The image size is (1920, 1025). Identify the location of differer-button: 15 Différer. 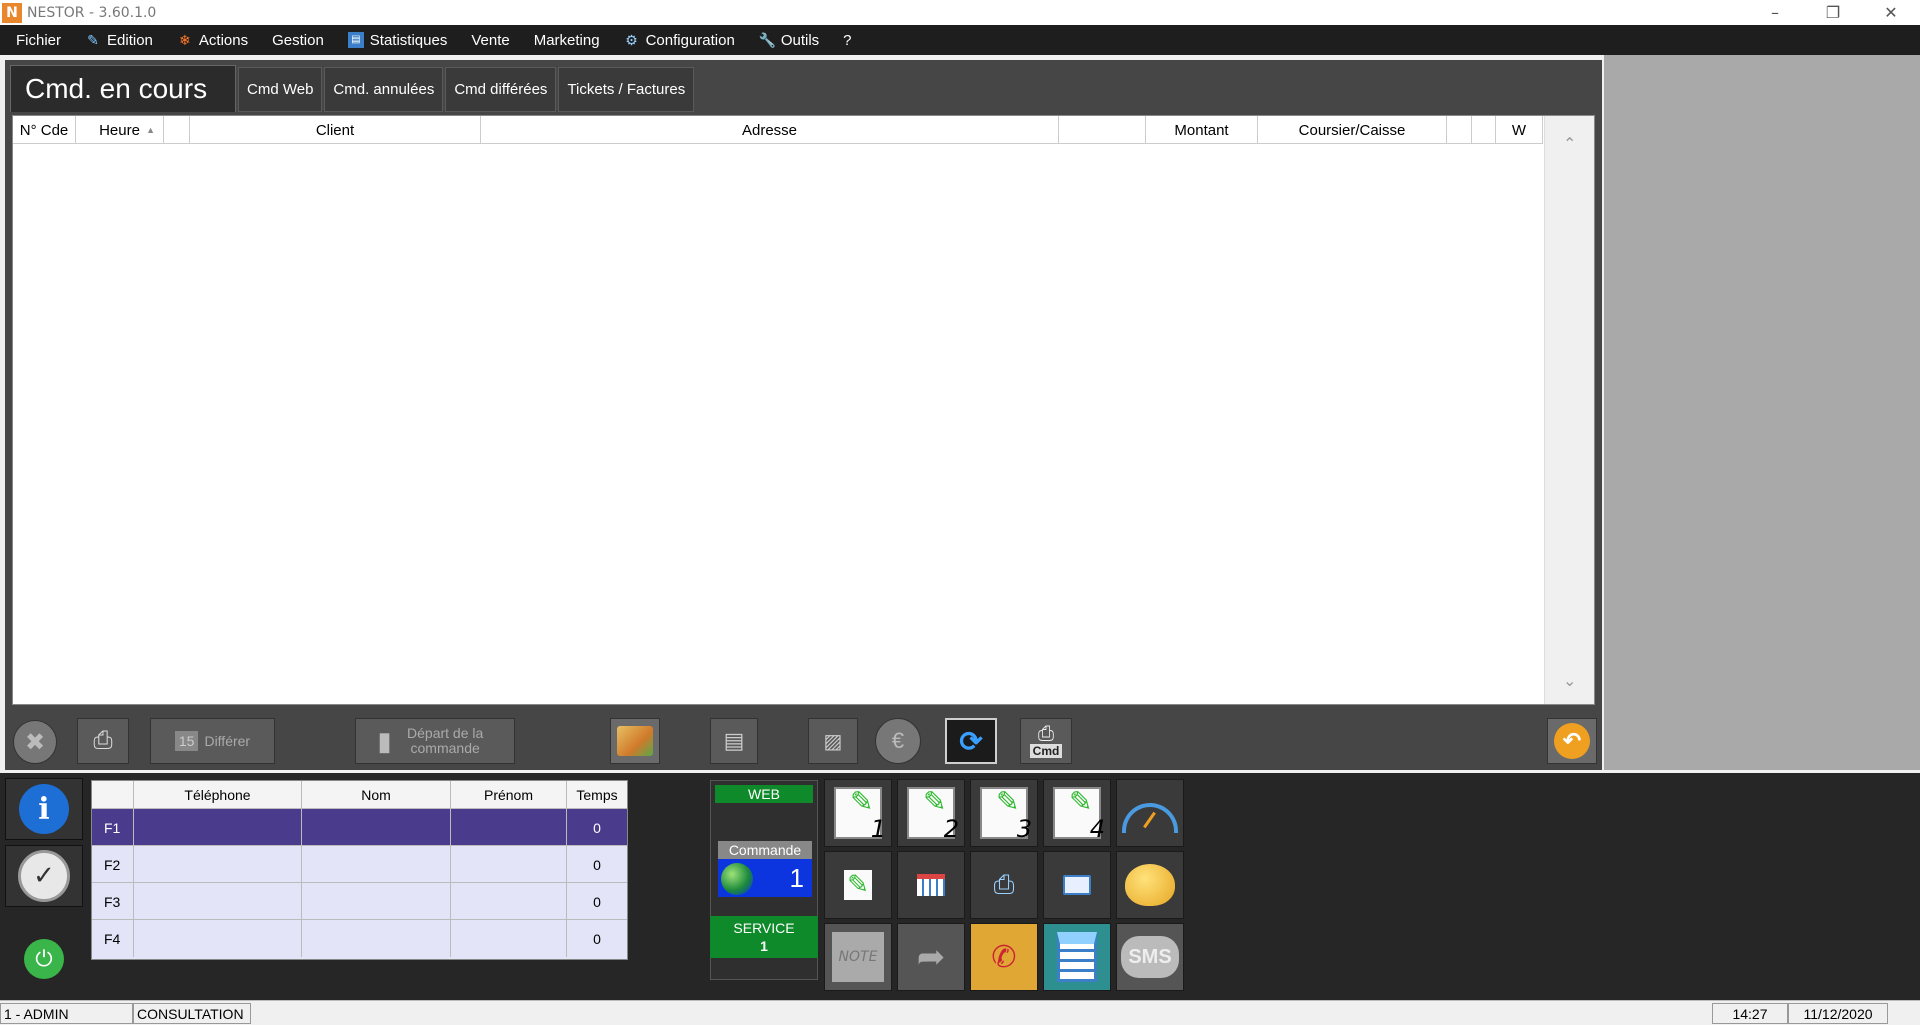
(212, 741).